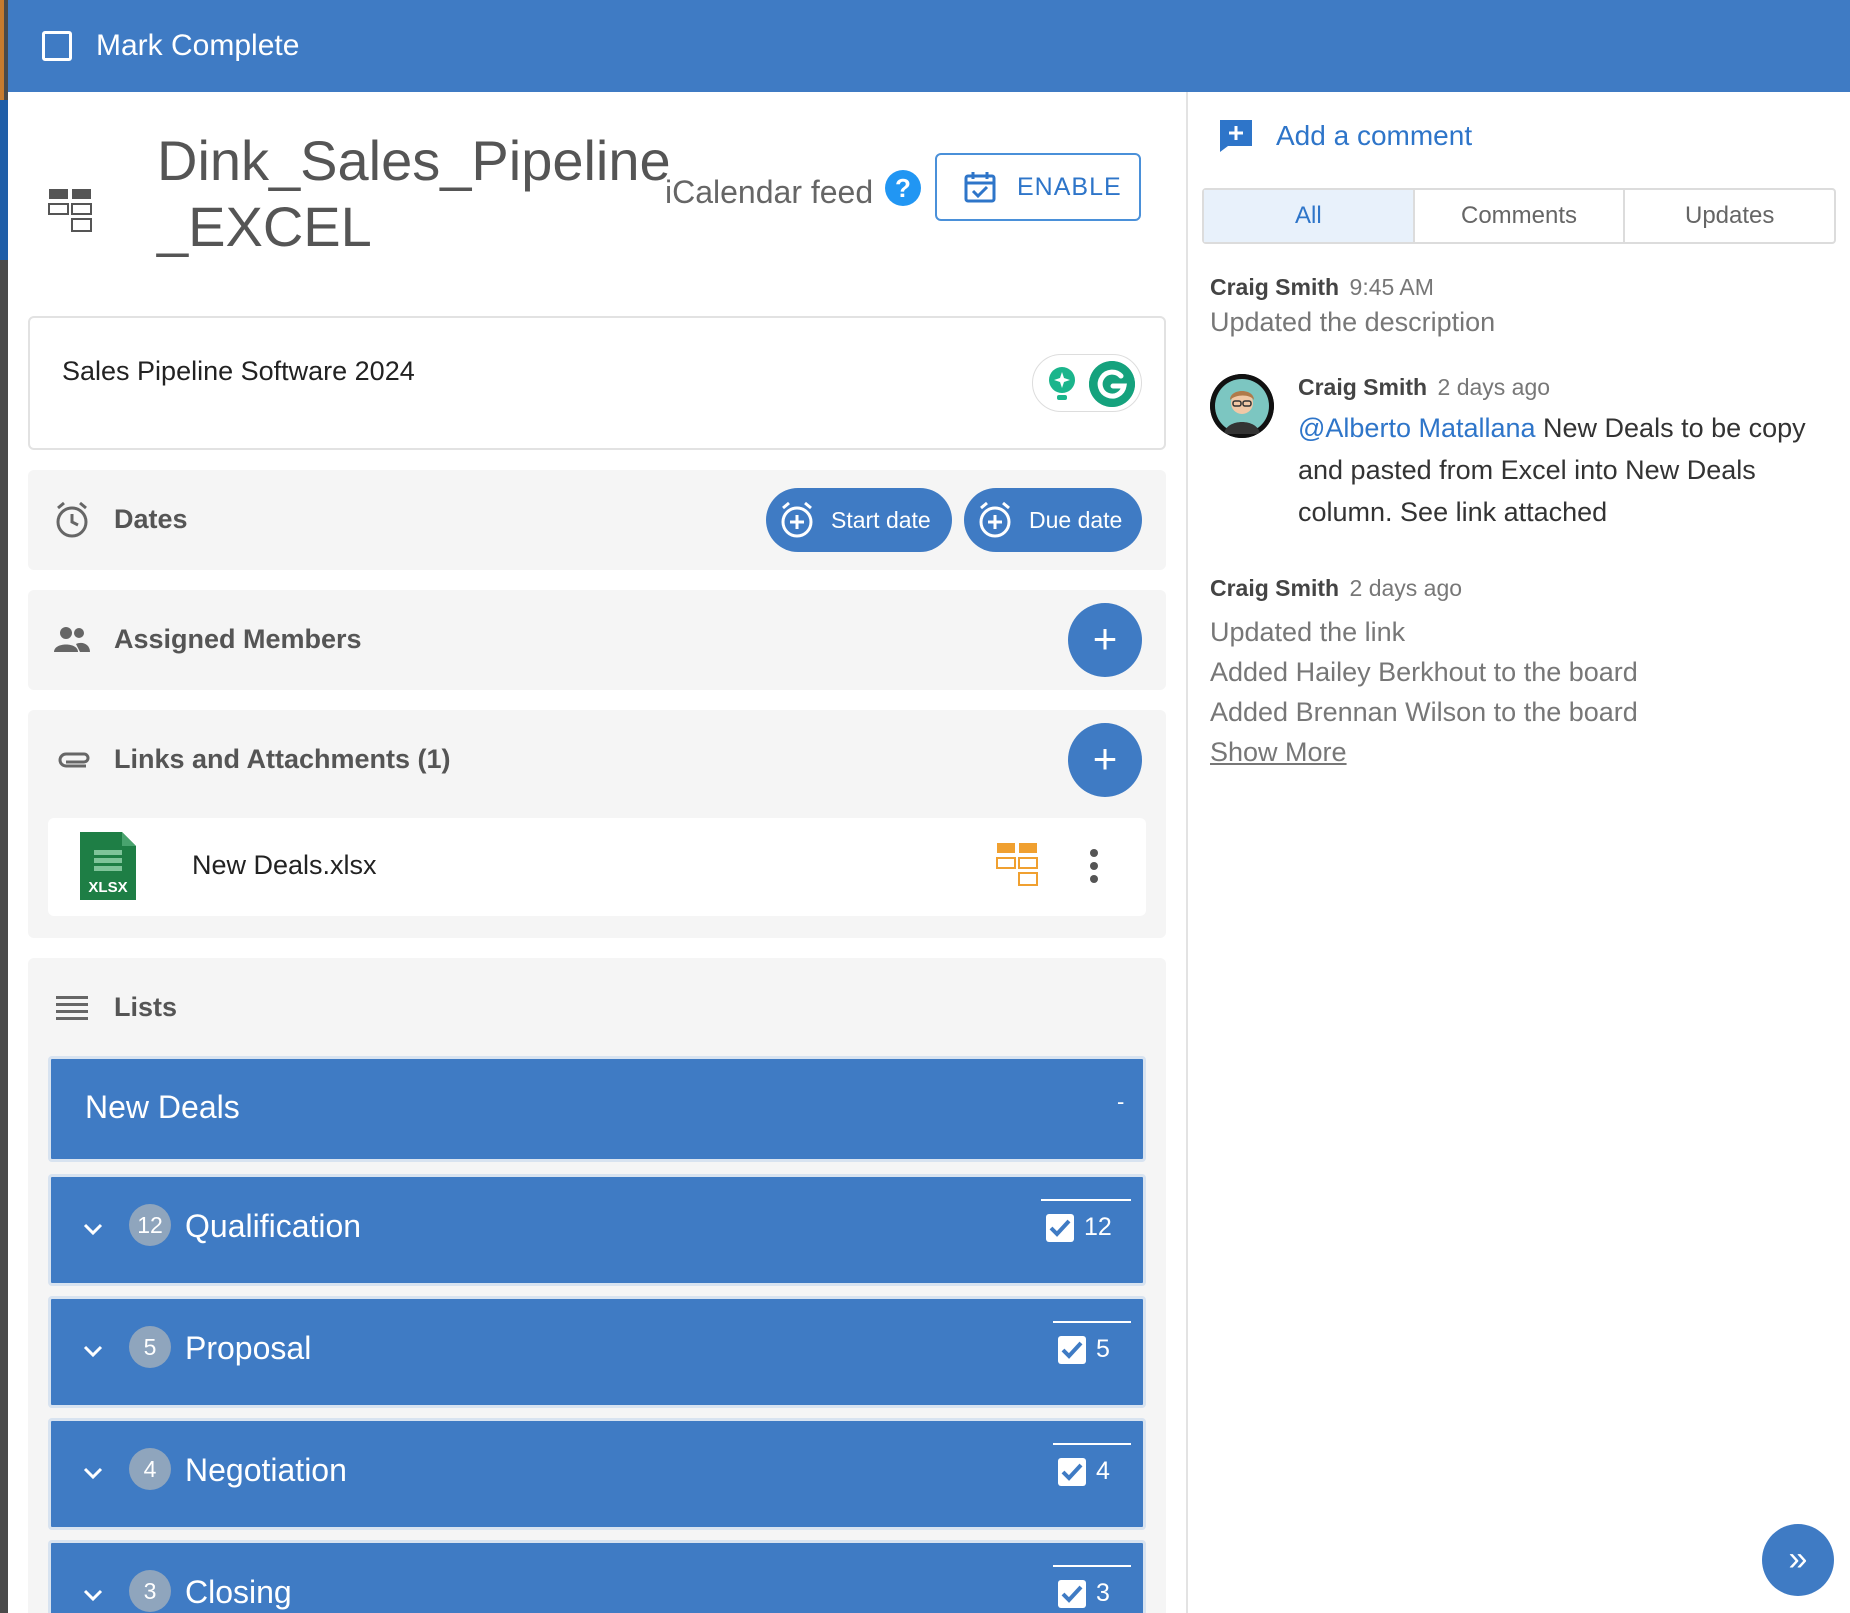 The image size is (1850, 1613). I want to click on item-count-badge: 3, so click(150, 1591).